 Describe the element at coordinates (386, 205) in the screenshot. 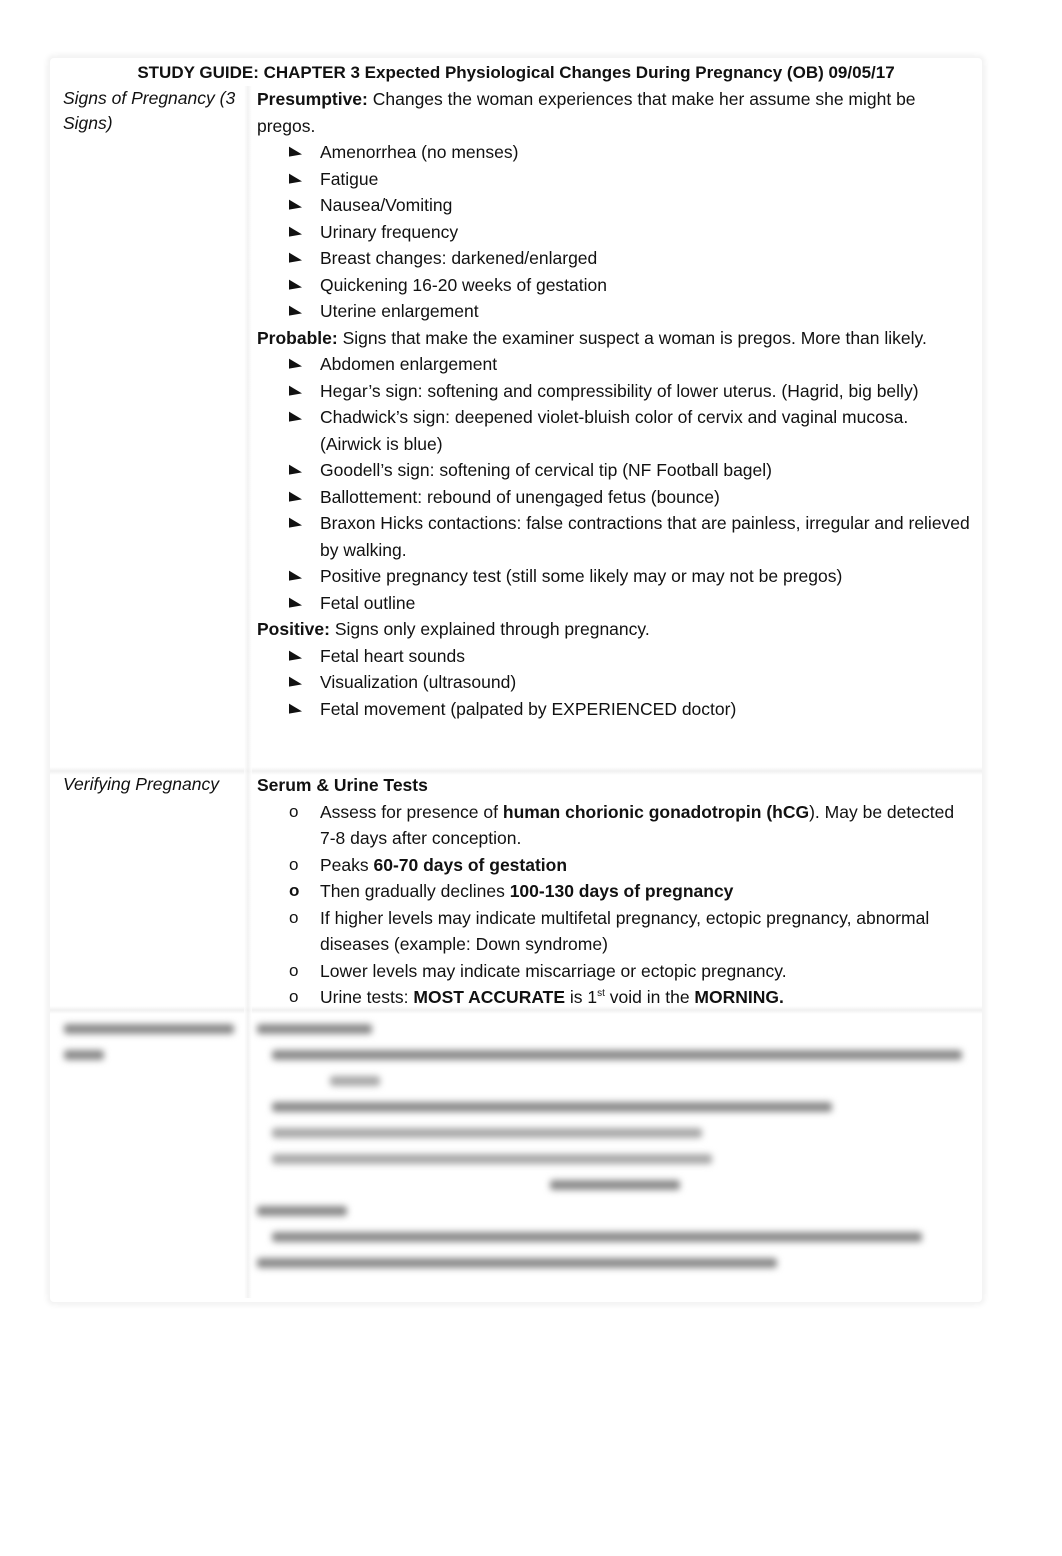

I see `list-item-text: Nausea/Vomiting` at that location.